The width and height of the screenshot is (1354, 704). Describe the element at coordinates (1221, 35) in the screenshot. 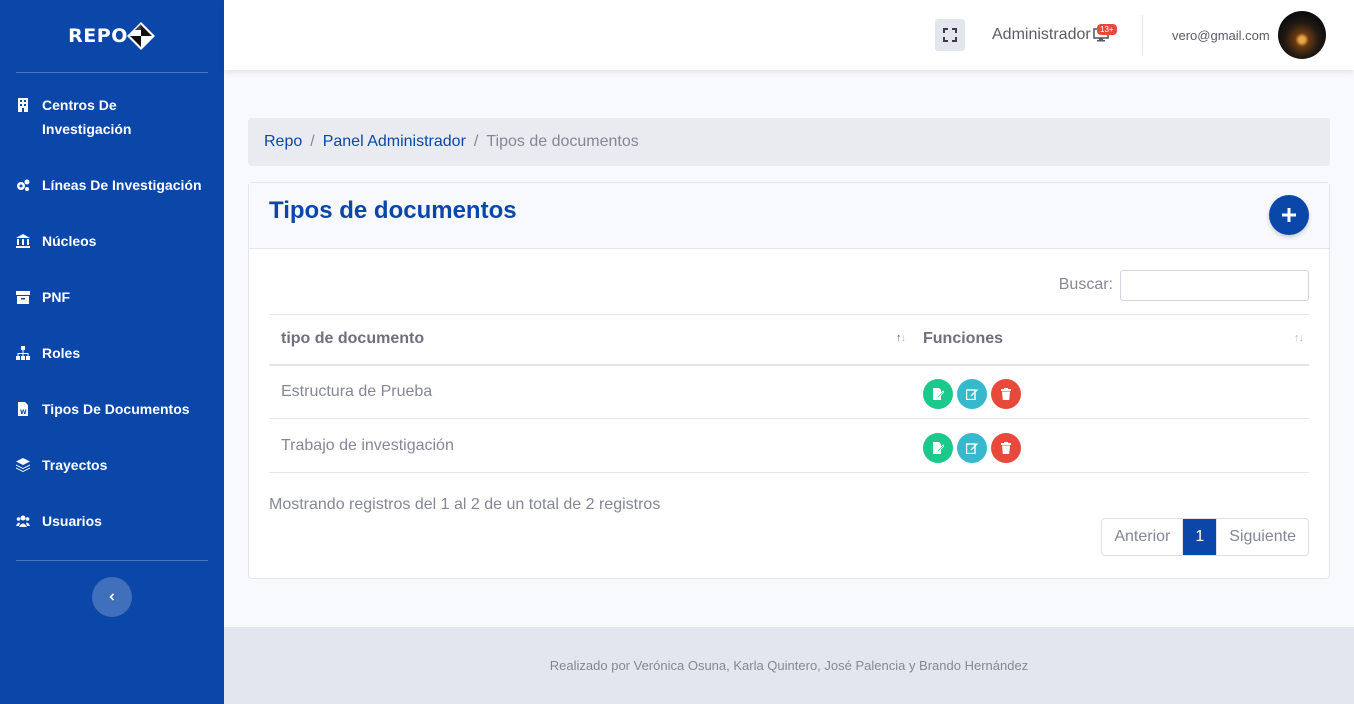

I see `user-email: vero@gmail.com` at that location.